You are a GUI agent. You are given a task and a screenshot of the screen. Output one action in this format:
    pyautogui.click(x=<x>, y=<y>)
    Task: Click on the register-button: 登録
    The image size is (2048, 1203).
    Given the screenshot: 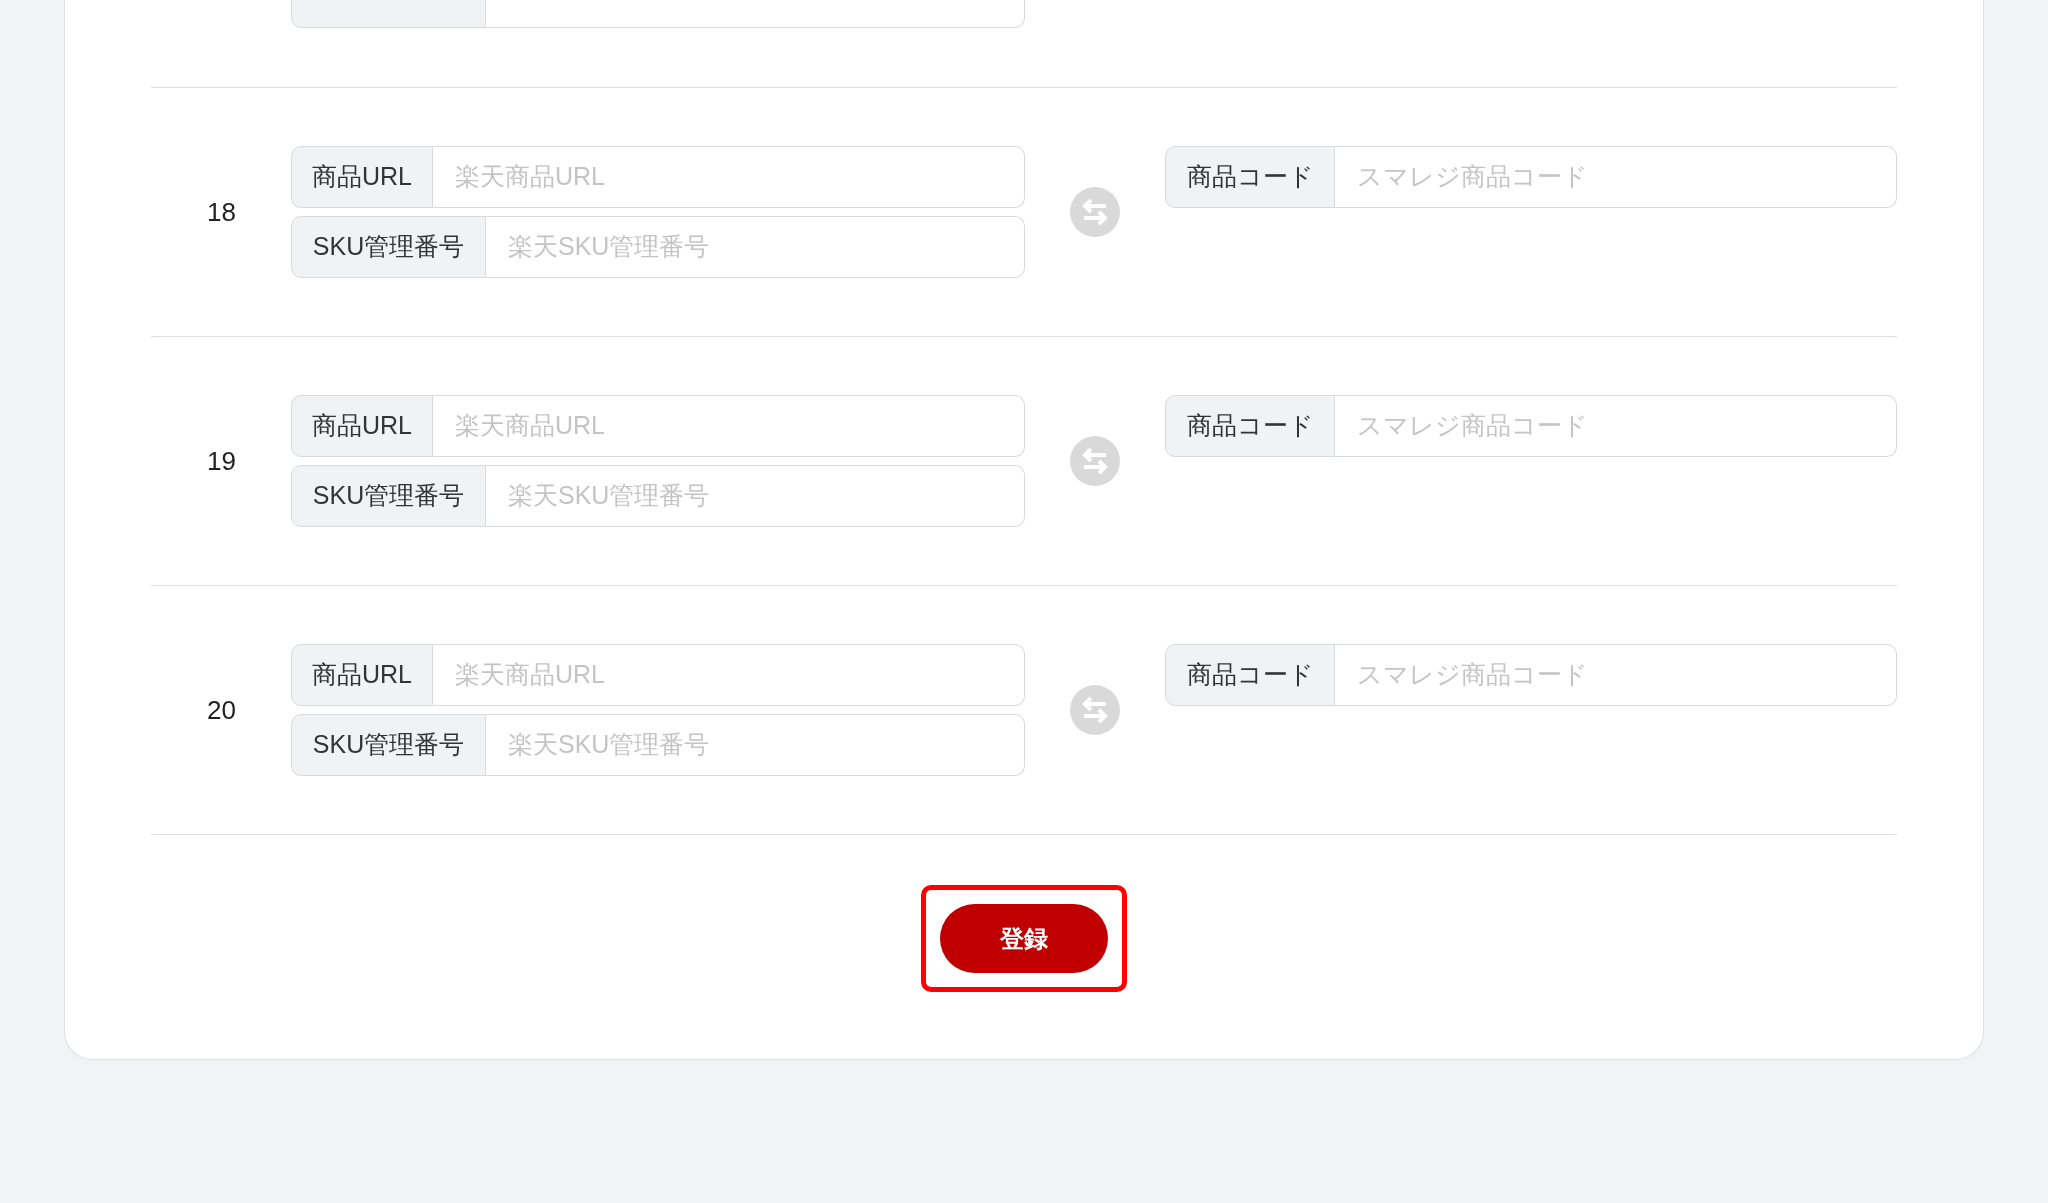 What is the action you would take?
    pyautogui.click(x=1024, y=938)
    